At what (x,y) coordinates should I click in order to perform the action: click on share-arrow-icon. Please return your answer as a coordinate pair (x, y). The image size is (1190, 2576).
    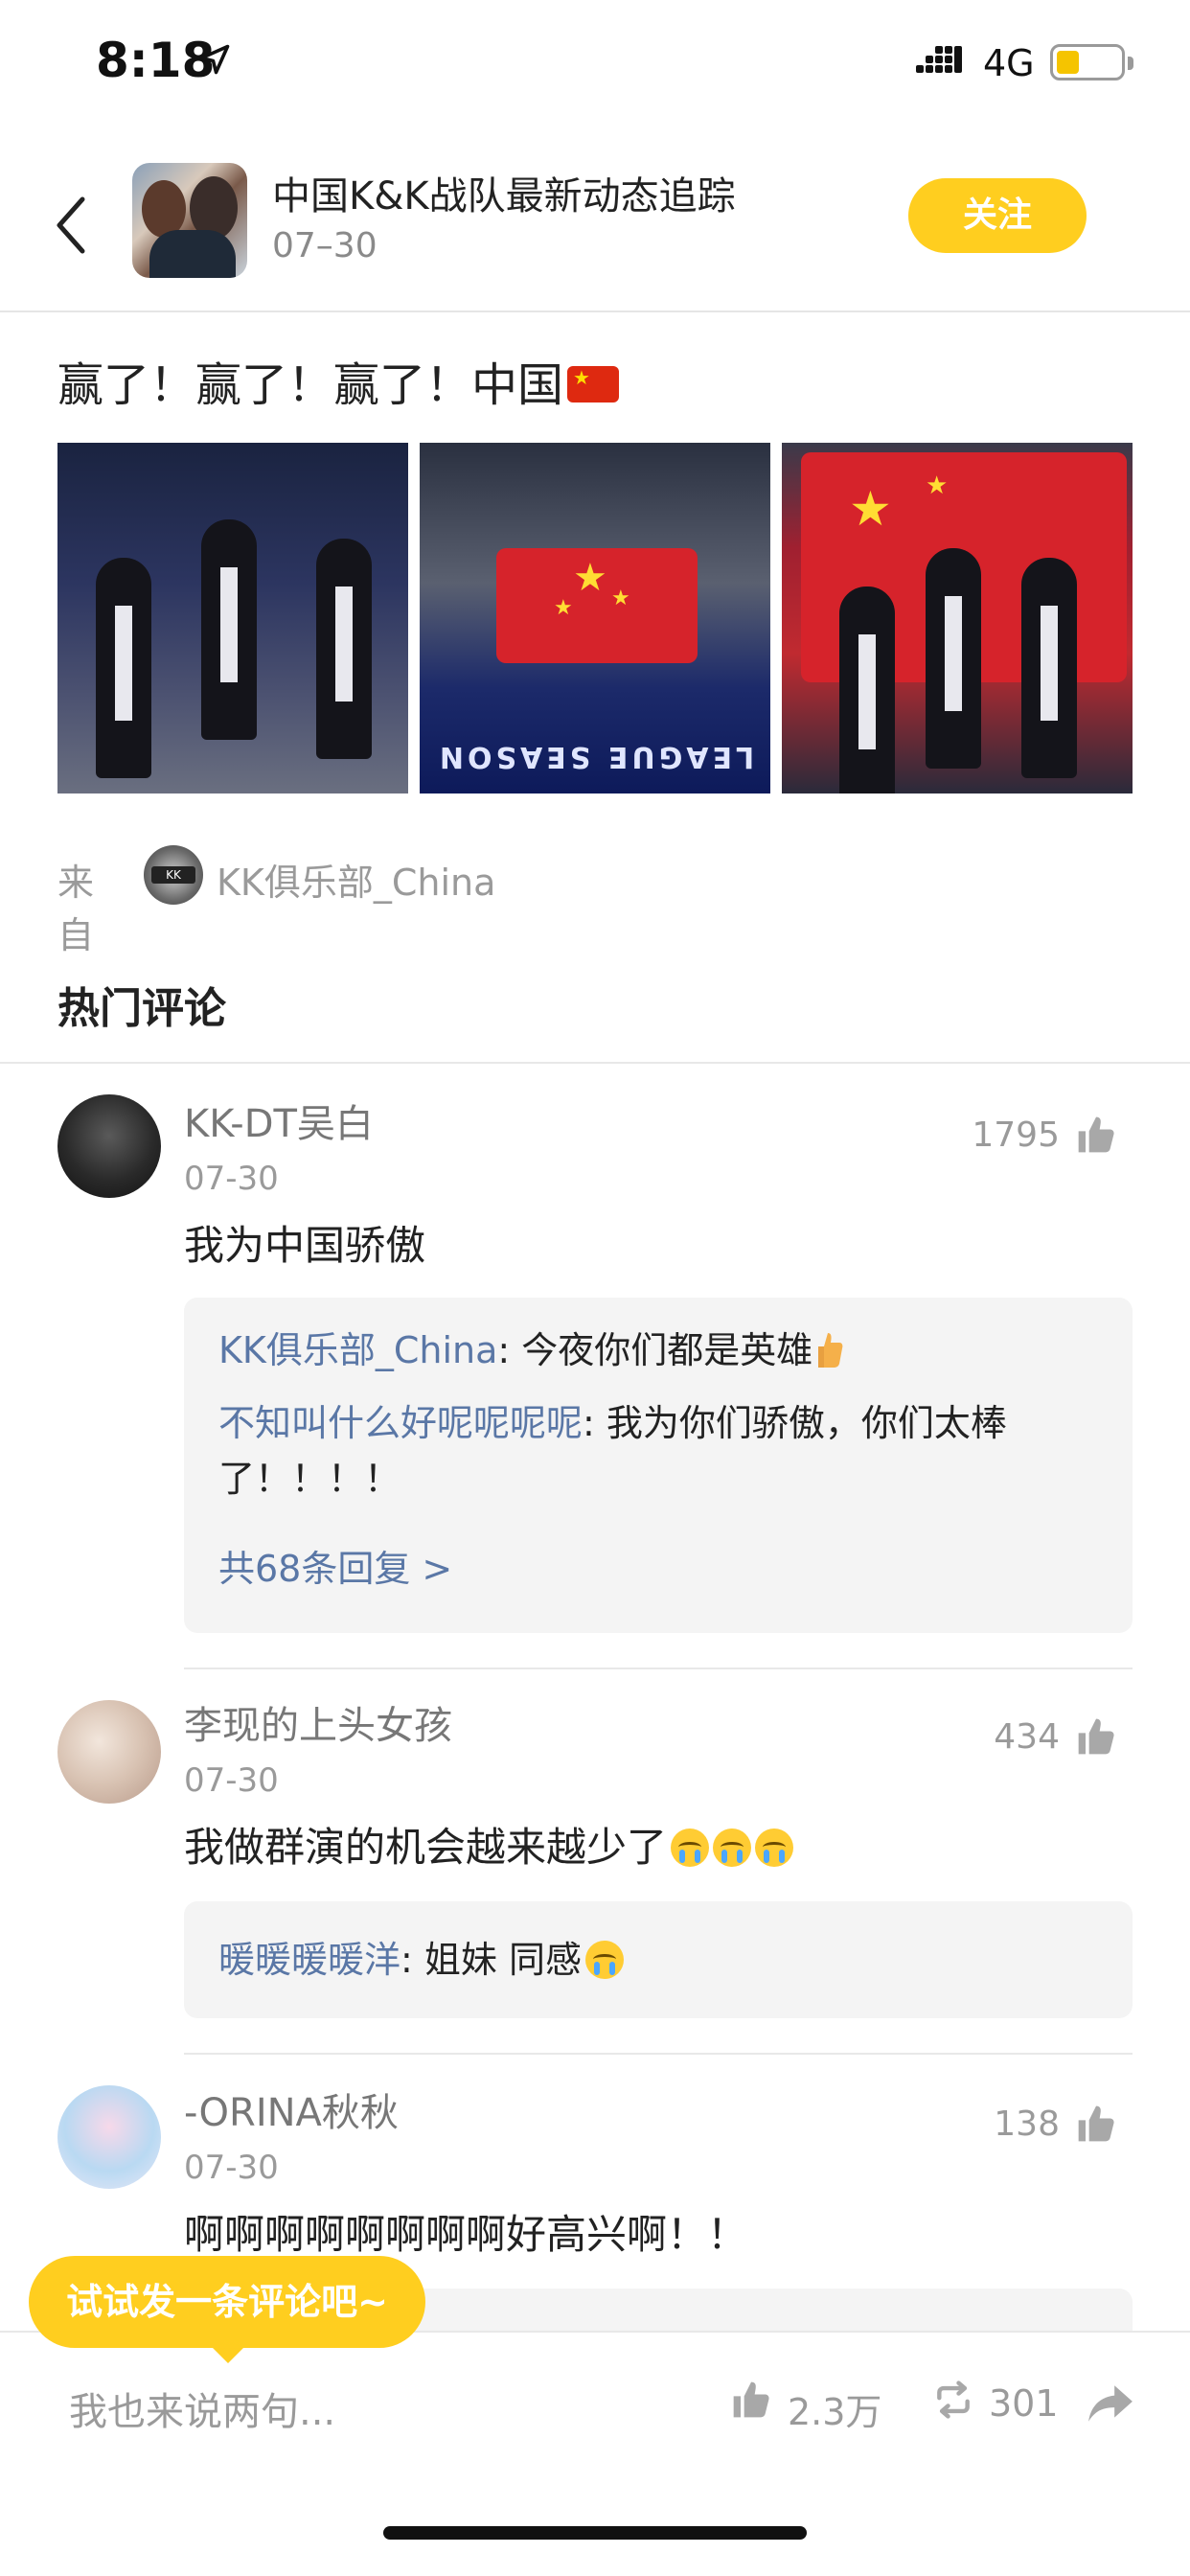
    Looking at the image, I should click on (1110, 2403).